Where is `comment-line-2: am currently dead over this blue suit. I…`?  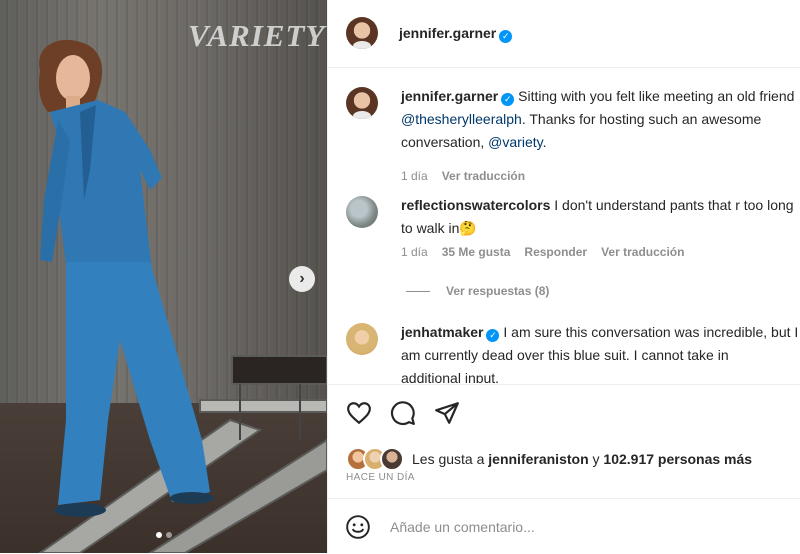 comment-line-2: am currently dead over this blue suit. I… is located at coordinates (565, 355).